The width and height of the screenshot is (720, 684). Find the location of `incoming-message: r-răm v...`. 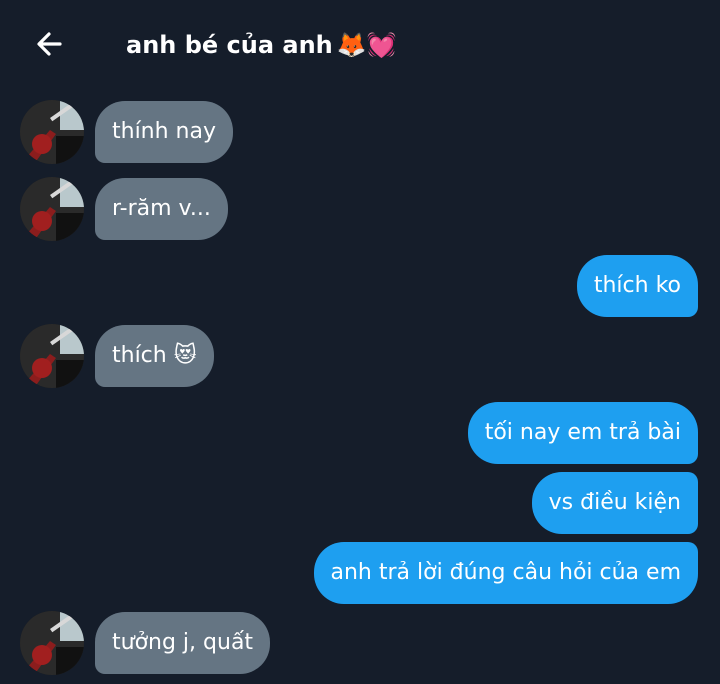

incoming-message: r-răm v... is located at coordinates (161, 209).